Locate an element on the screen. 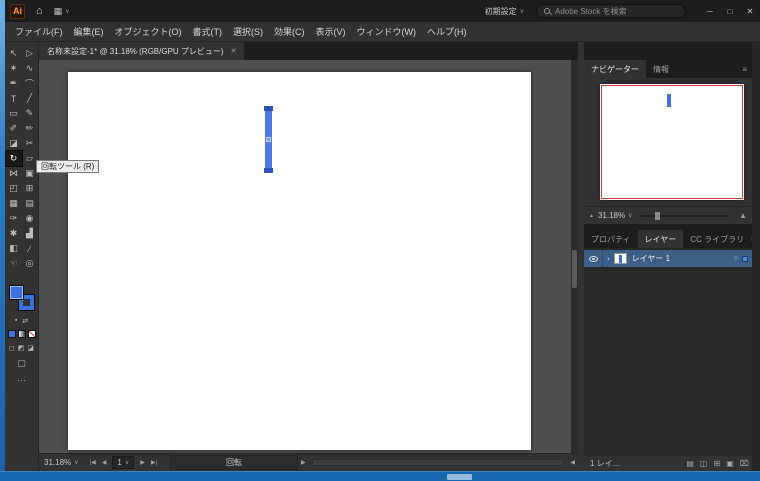  shaper-tool: ✐ is located at coordinates (14, 128).